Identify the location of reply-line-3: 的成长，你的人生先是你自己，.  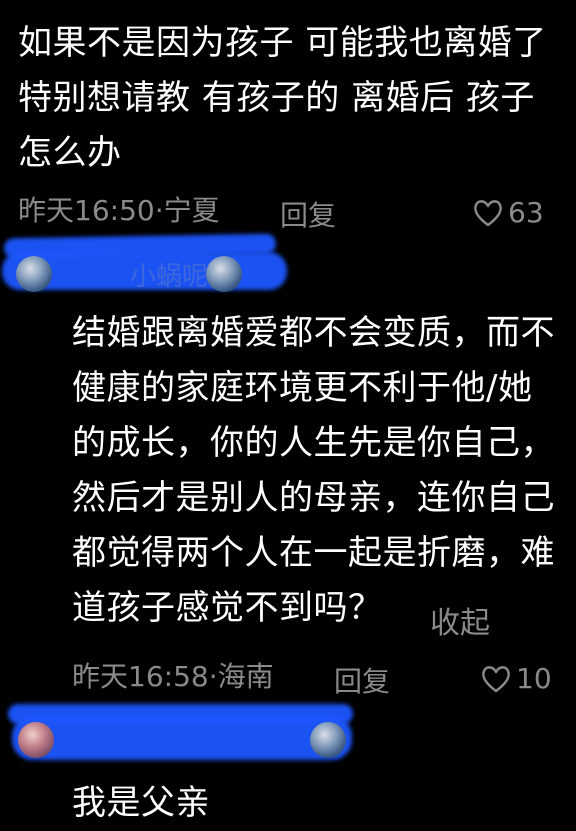
(313, 443).